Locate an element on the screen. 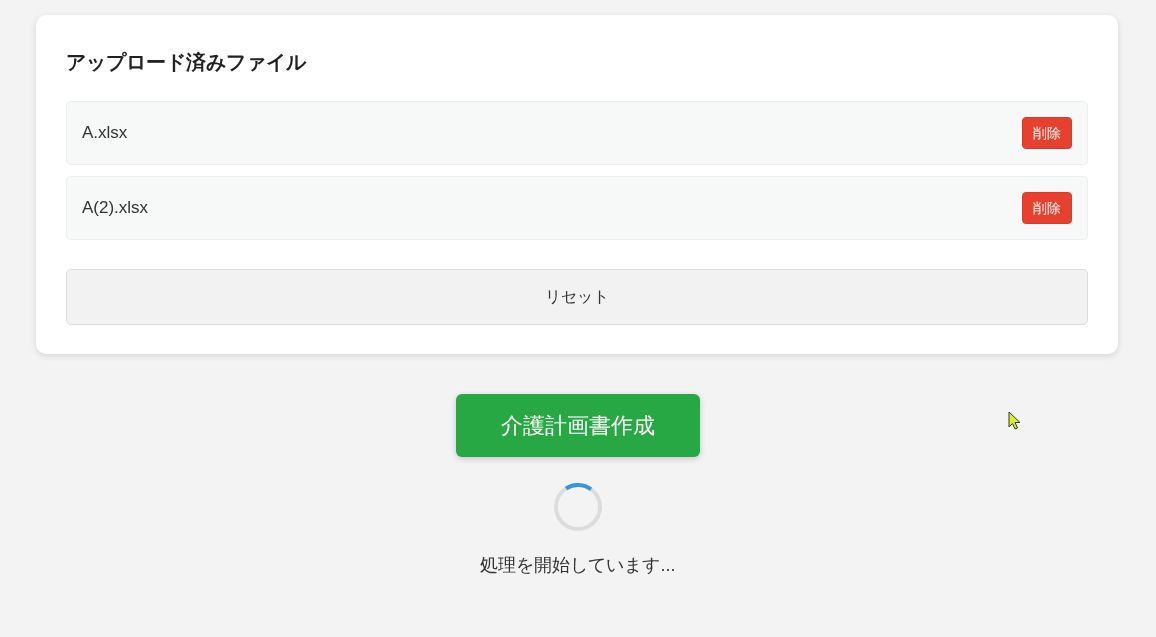 The image size is (1156, 637). mouse-cursor-icon is located at coordinates (1014, 420).